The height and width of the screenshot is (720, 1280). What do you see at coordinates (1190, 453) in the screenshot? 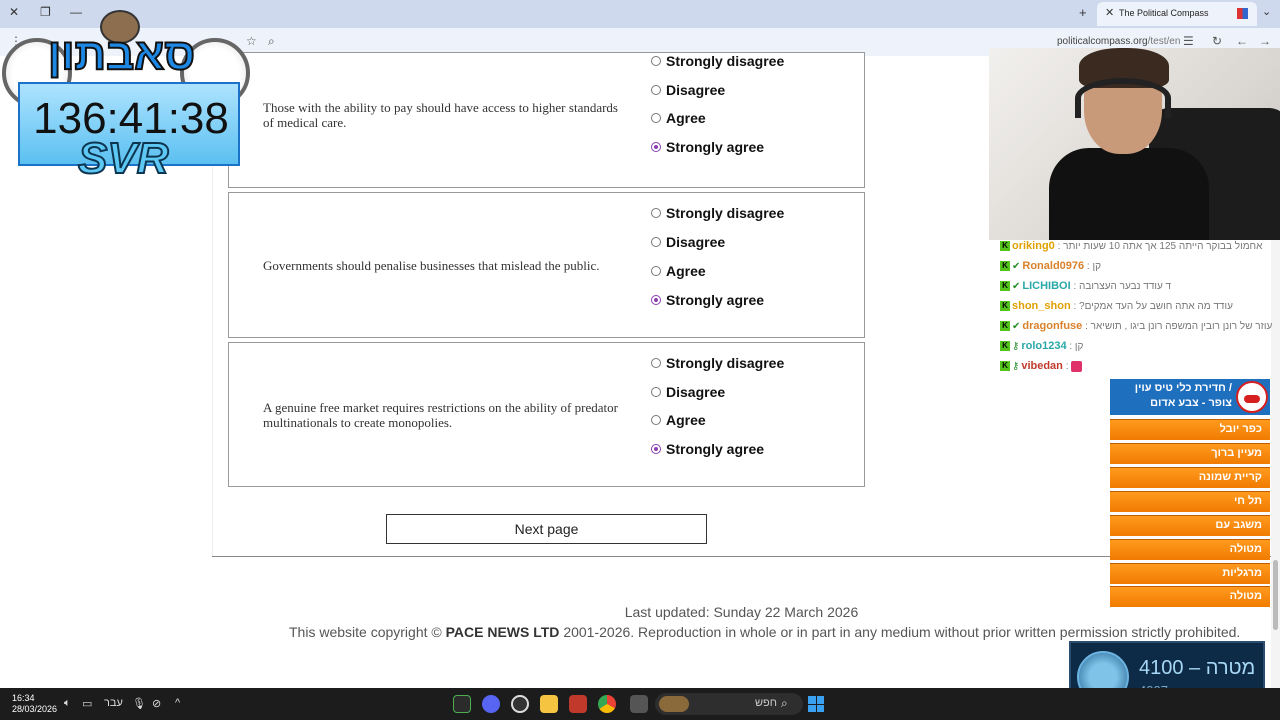
I see `alert-city: מעיין ברוך` at bounding box center [1190, 453].